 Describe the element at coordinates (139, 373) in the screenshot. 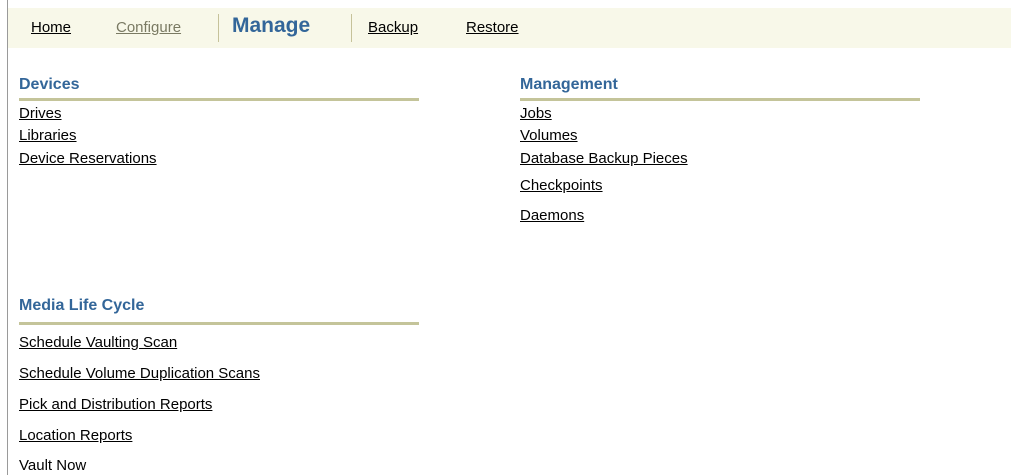

I see `media-link-schedule-volume-duplication-scans: Schedule Volume Duplication Scans` at that location.